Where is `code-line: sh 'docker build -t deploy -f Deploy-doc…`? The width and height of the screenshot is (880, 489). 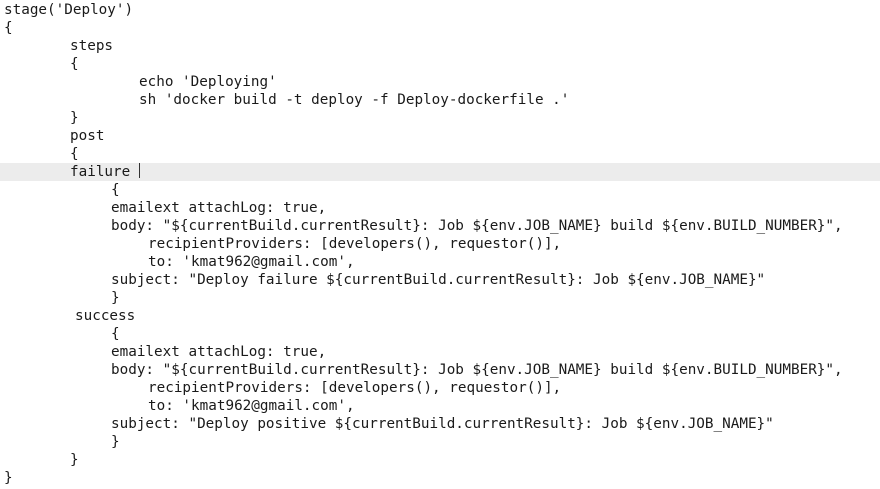
code-line: sh 'docker build -t deploy -f Deploy-doc… is located at coordinates (440, 100).